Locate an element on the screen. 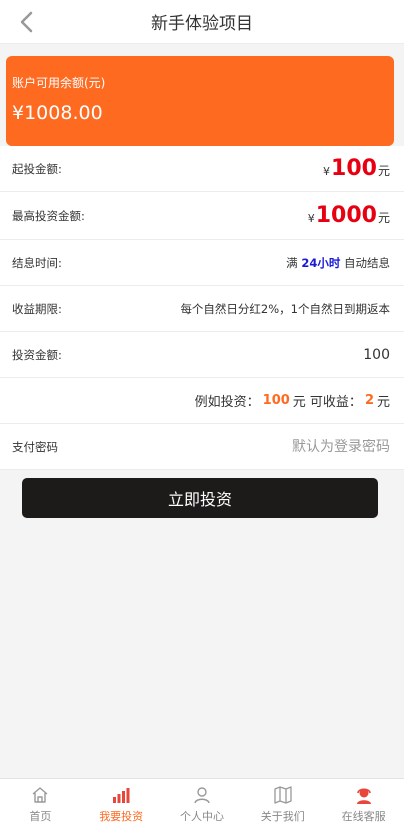  max-invest-label: 最高投资金额: is located at coordinates (48, 215).